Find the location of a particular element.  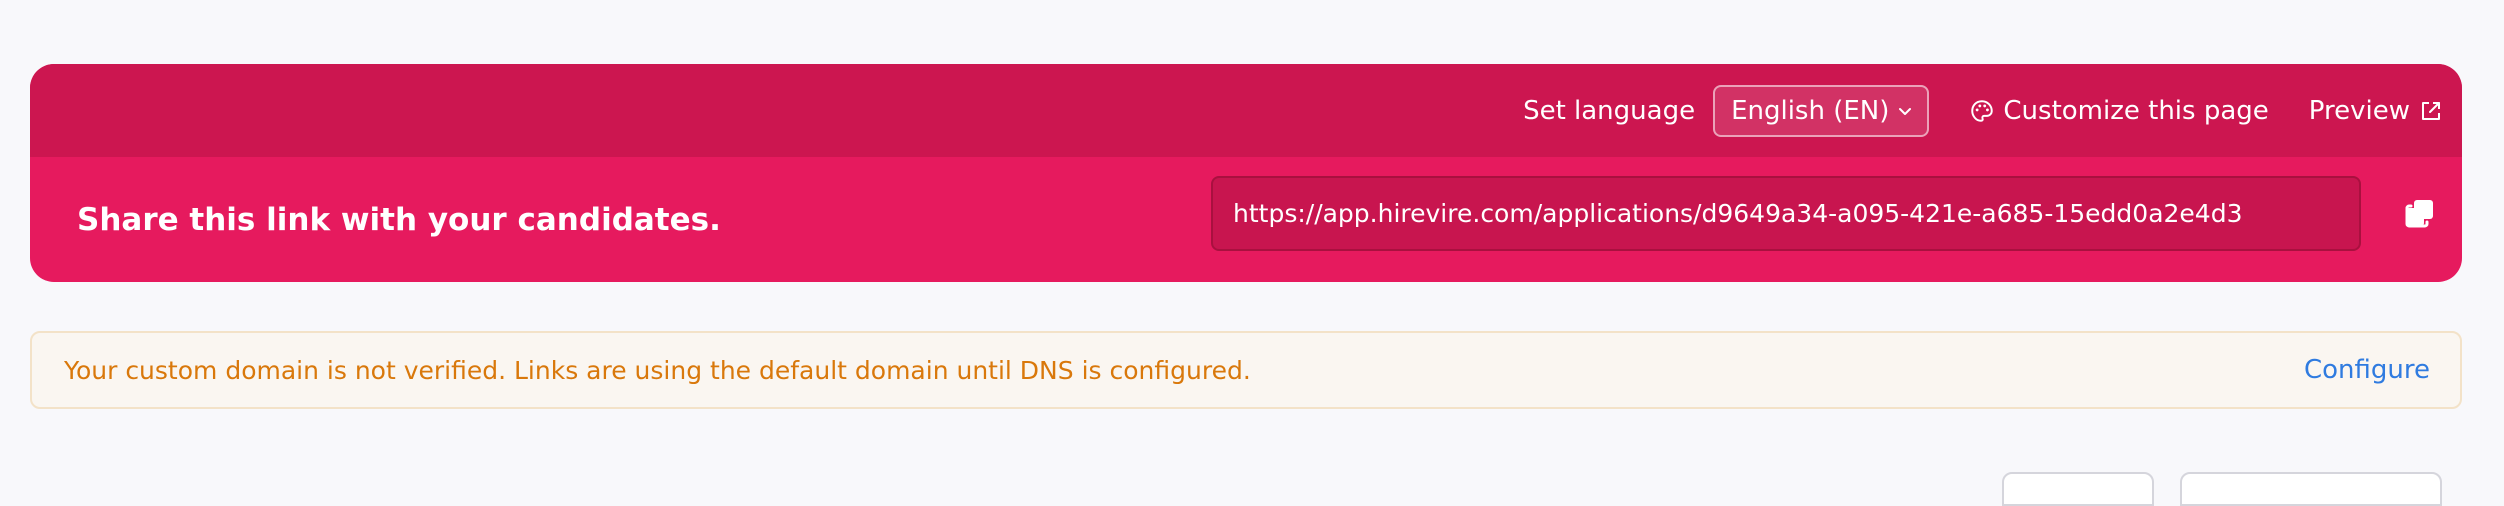

external-link-icon is located at coordinates (2431, 111).